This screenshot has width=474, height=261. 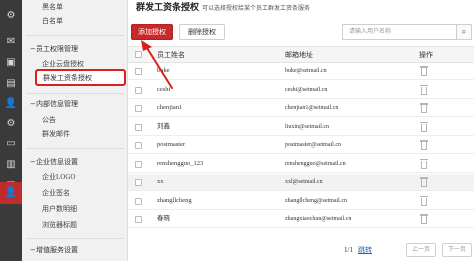 What do you see at coordinates (11, 84) in the screenshot?
I see `document-icon: ▤` at bounding box center [11, 84].